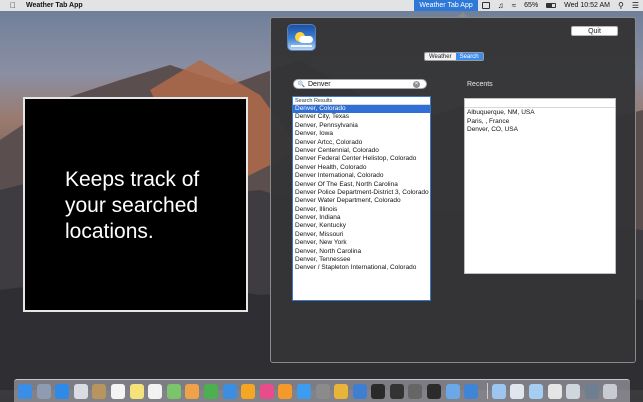 Image resolution: width=643 pixels, height=402 pixels. Describe the element at coordinates (517, 391) in the screenshot. I see `documents-icon` at that location.